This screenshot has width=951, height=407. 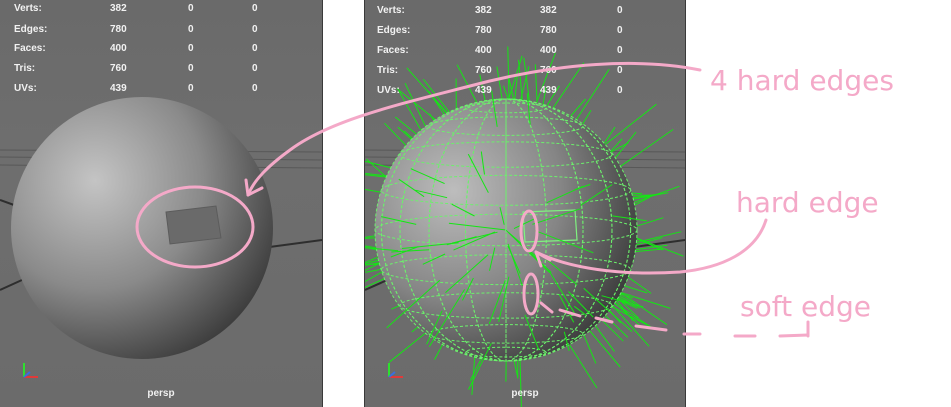 What do you see at coordinates (161, 90) in the screenshot?
I see `hud-row-uvs: UVs: 439 0 0` at bounding box center [161, 90].